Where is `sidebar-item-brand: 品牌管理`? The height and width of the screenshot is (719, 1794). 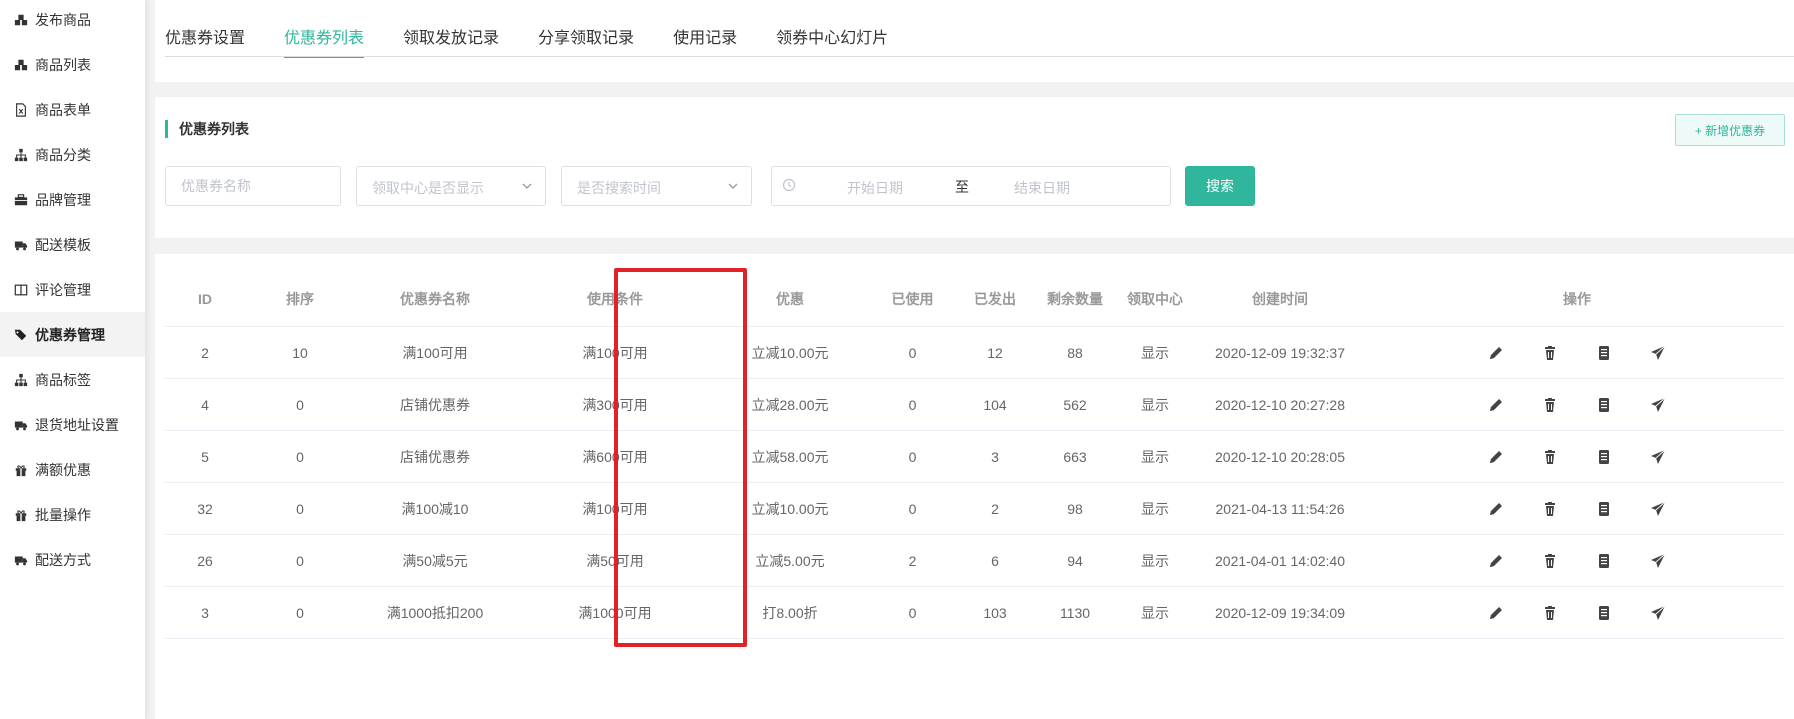
sidebar-item-brand: 品牌管理 is located at coordinates (72, 199).